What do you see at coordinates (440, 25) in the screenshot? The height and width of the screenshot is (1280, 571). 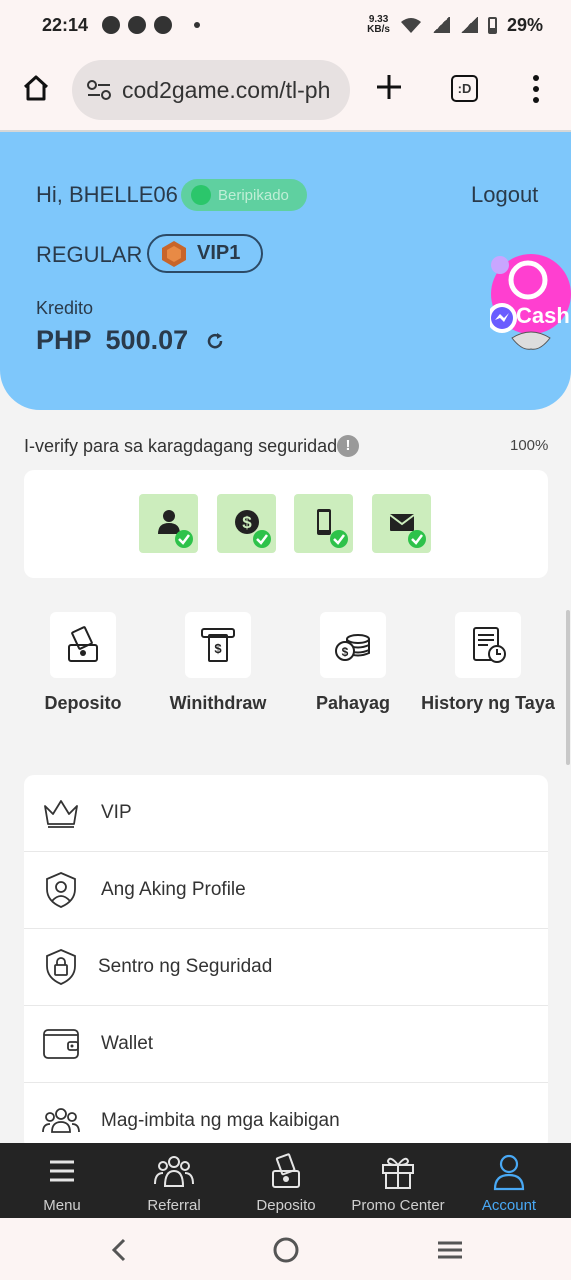 I see `signal-icon` at bounding box center [440, 25].